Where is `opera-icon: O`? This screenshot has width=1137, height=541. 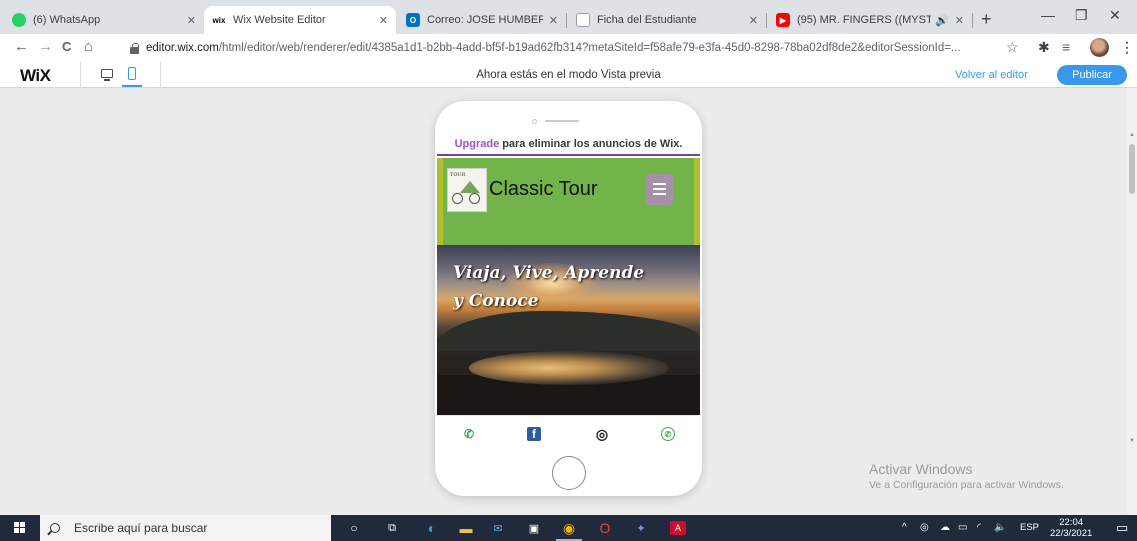
opera-icon: O is located at coordinates (605, 528).